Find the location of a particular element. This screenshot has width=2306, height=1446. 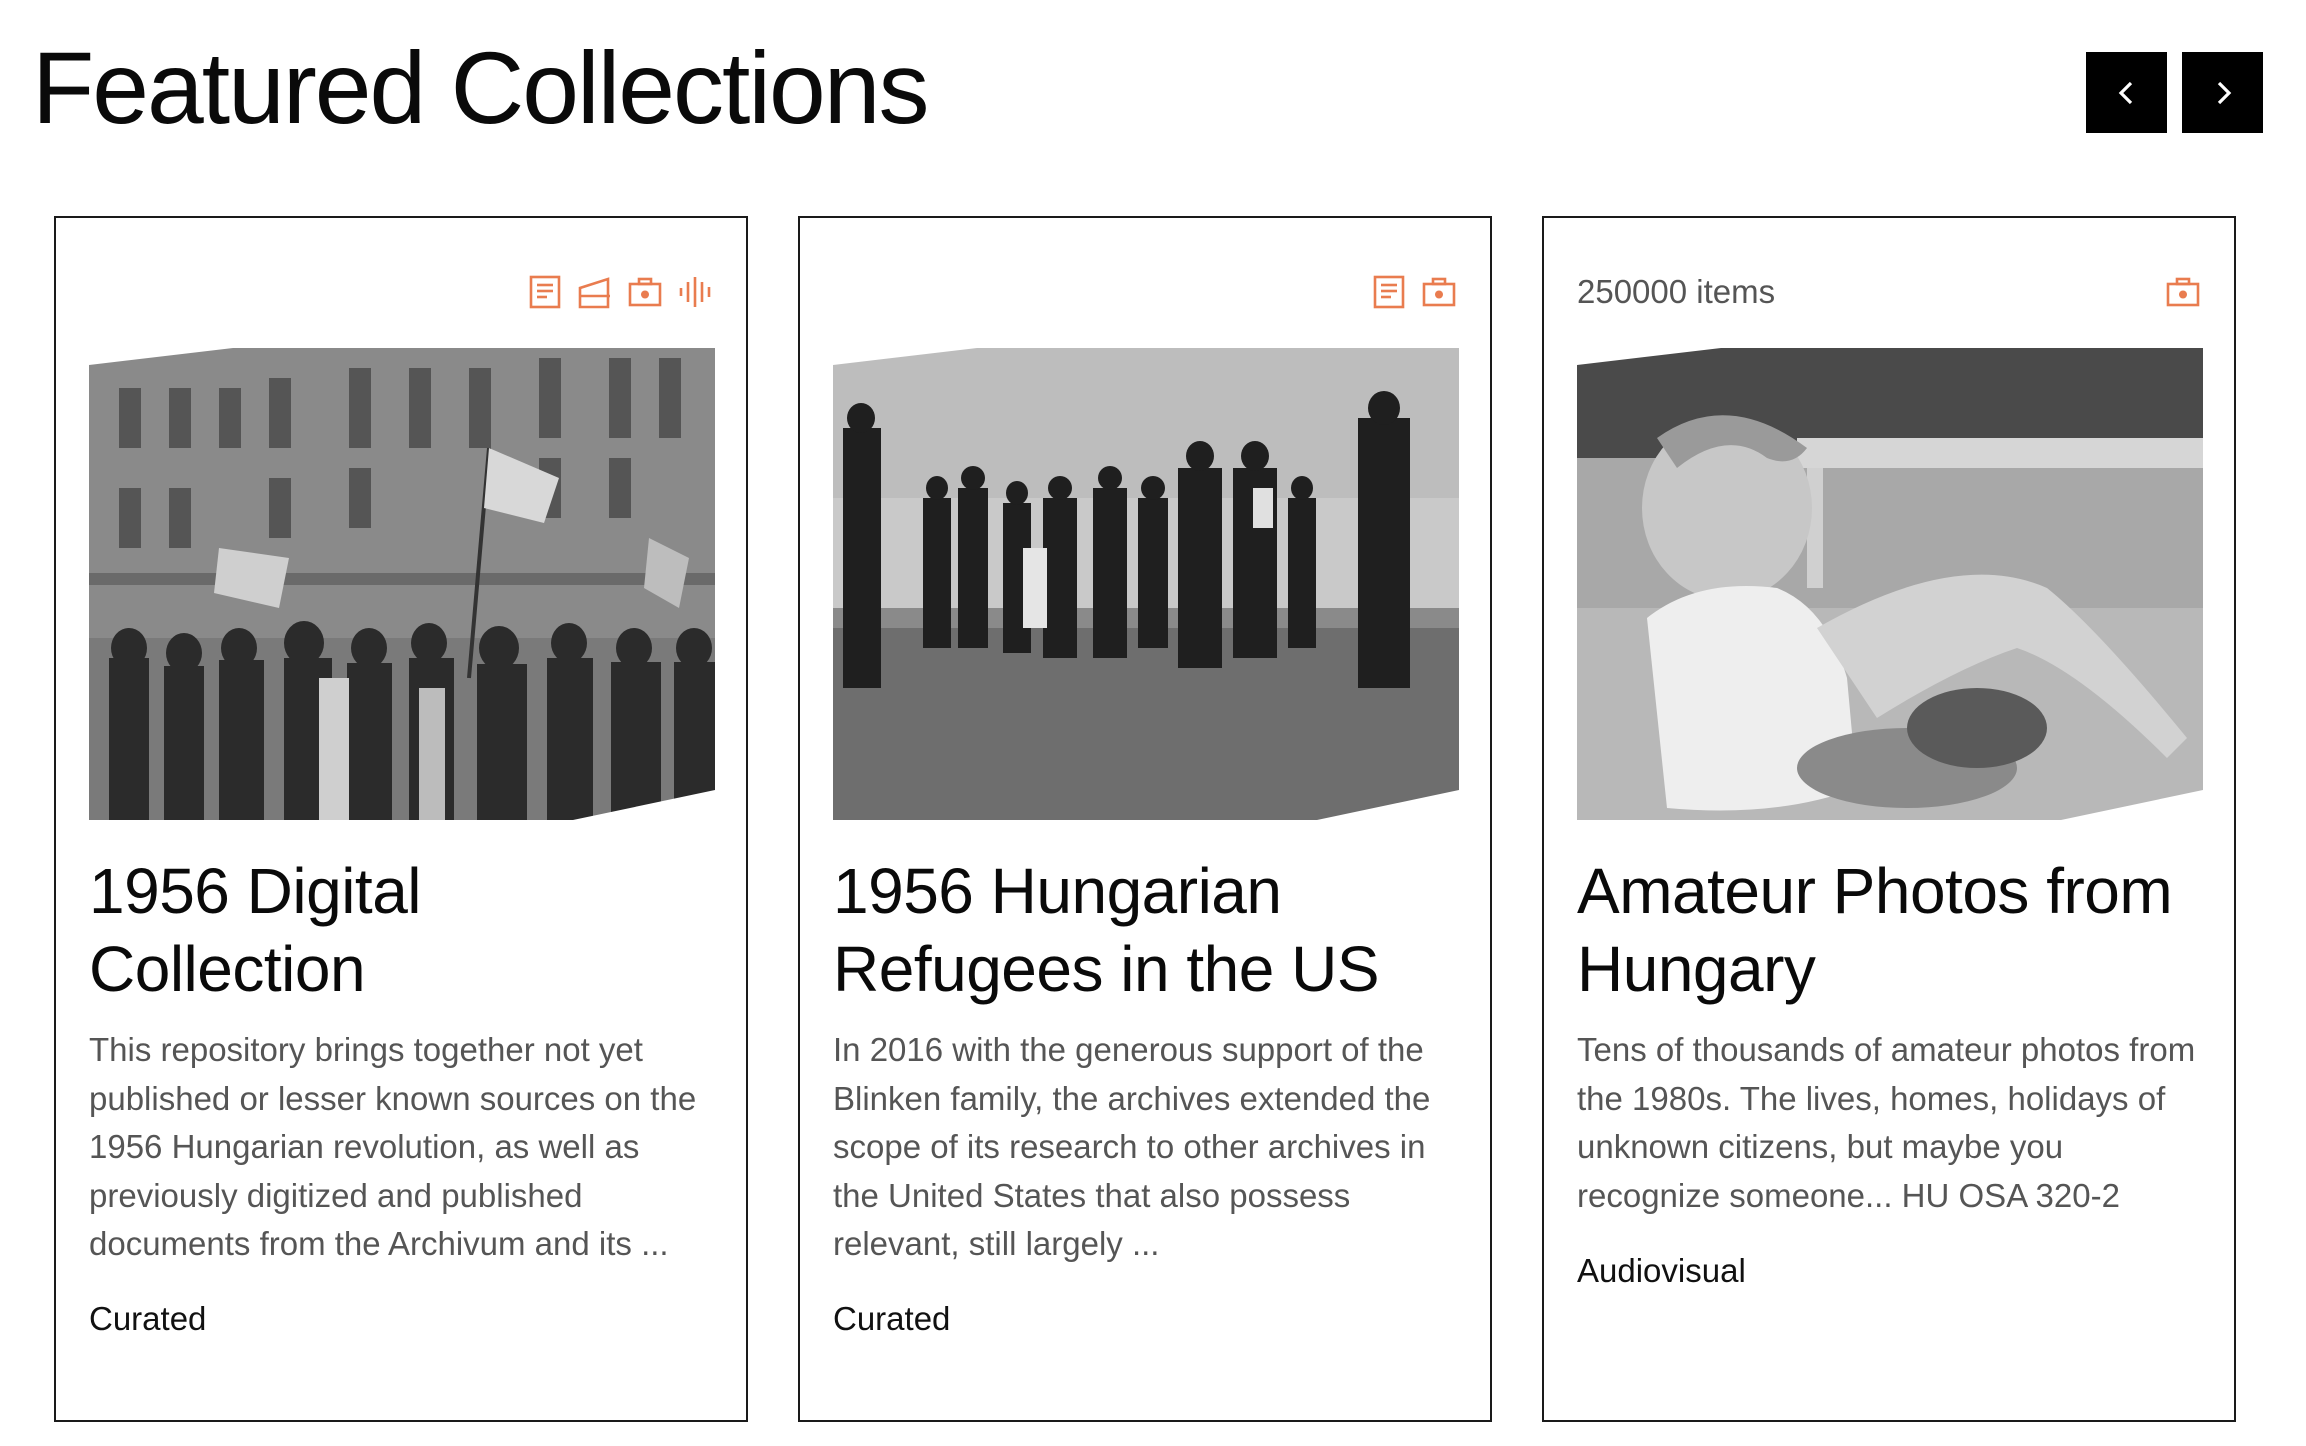

carousel-next-button is located at coordinates (2222, 92).